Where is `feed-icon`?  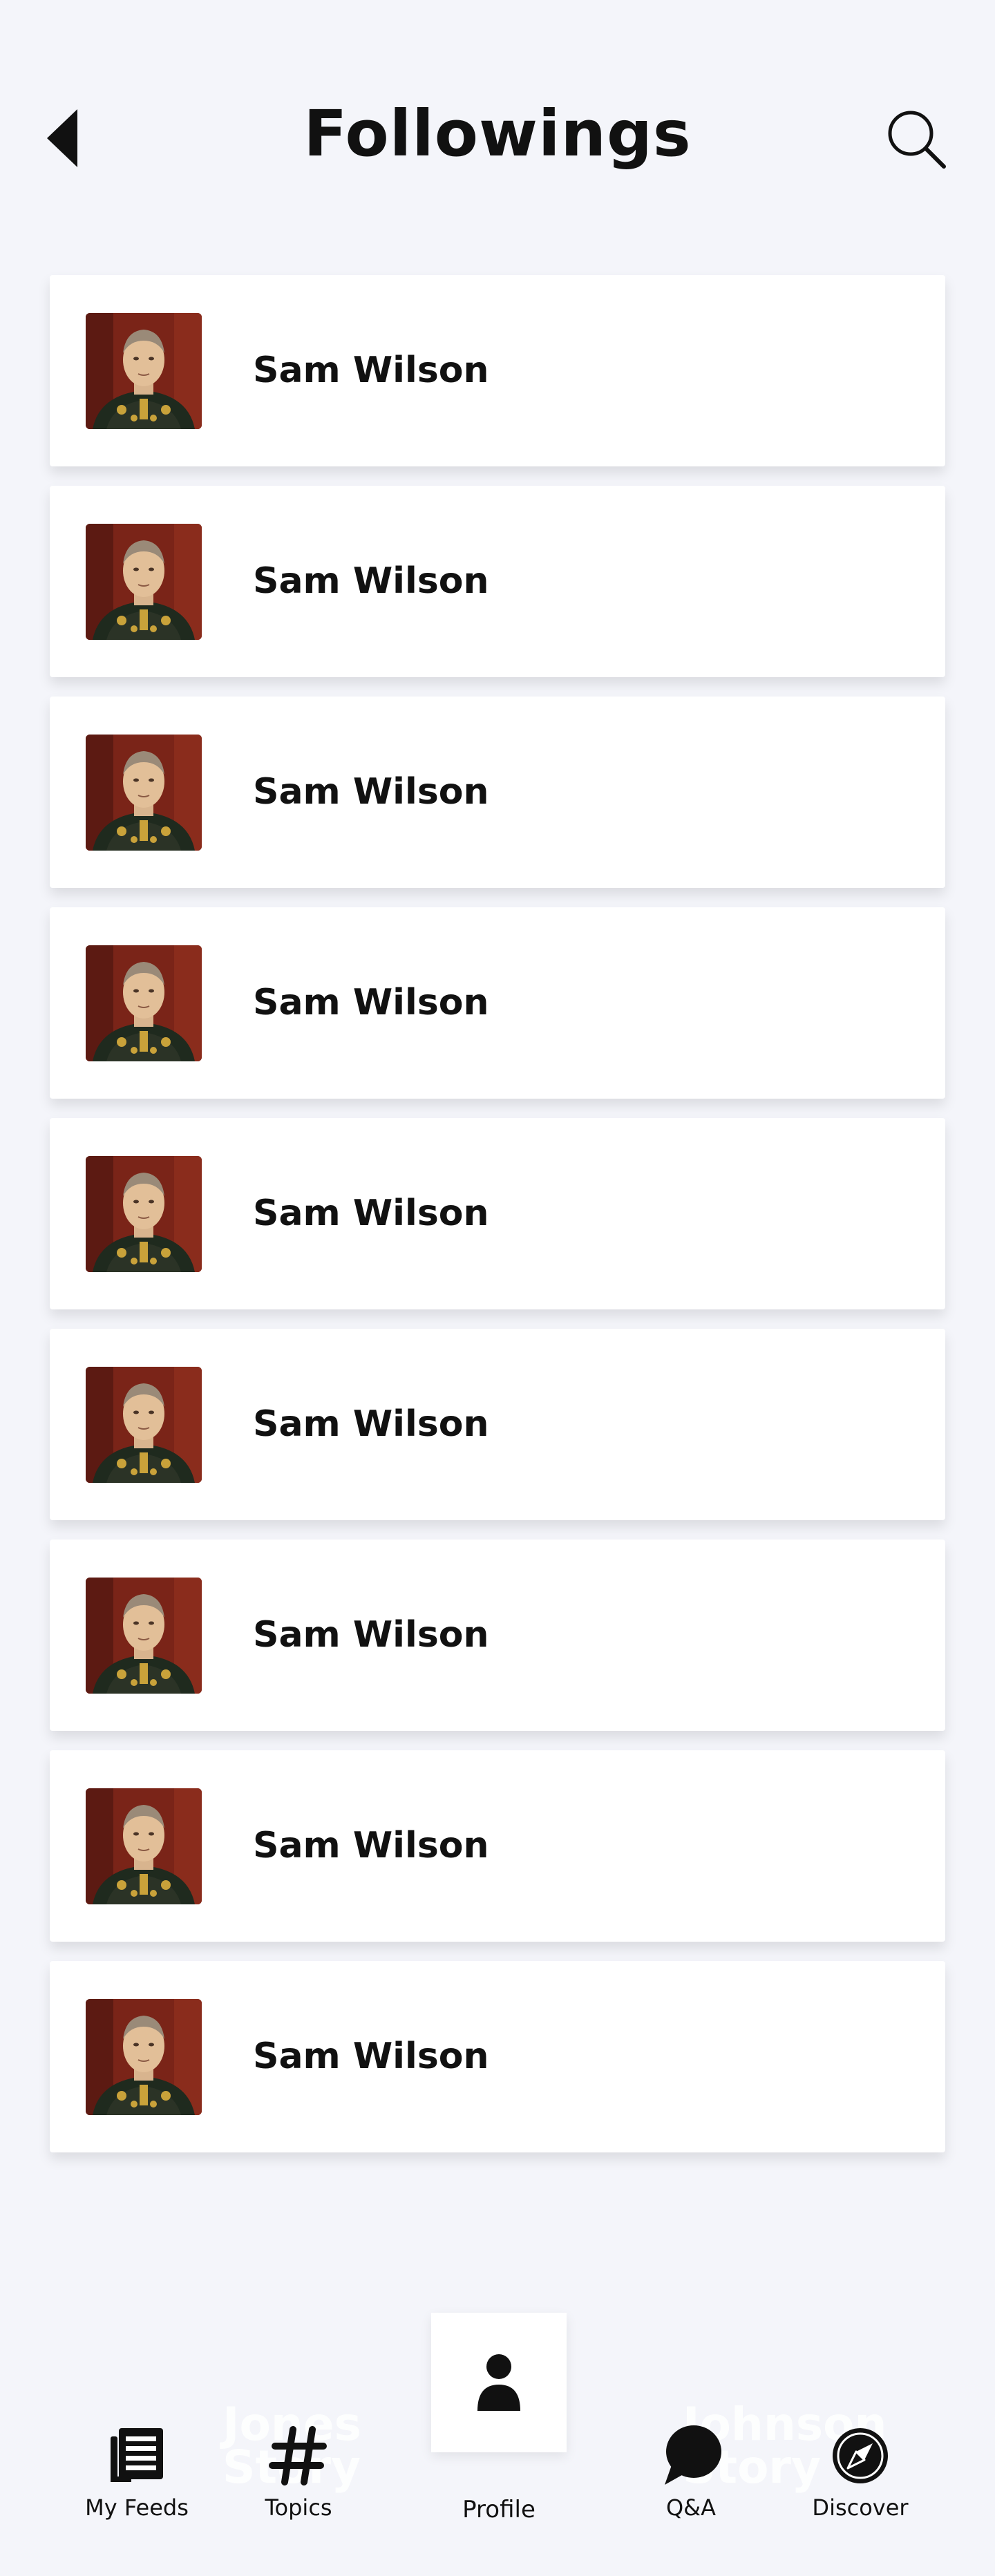
feed-icon is located at coordinates (137, 2455).